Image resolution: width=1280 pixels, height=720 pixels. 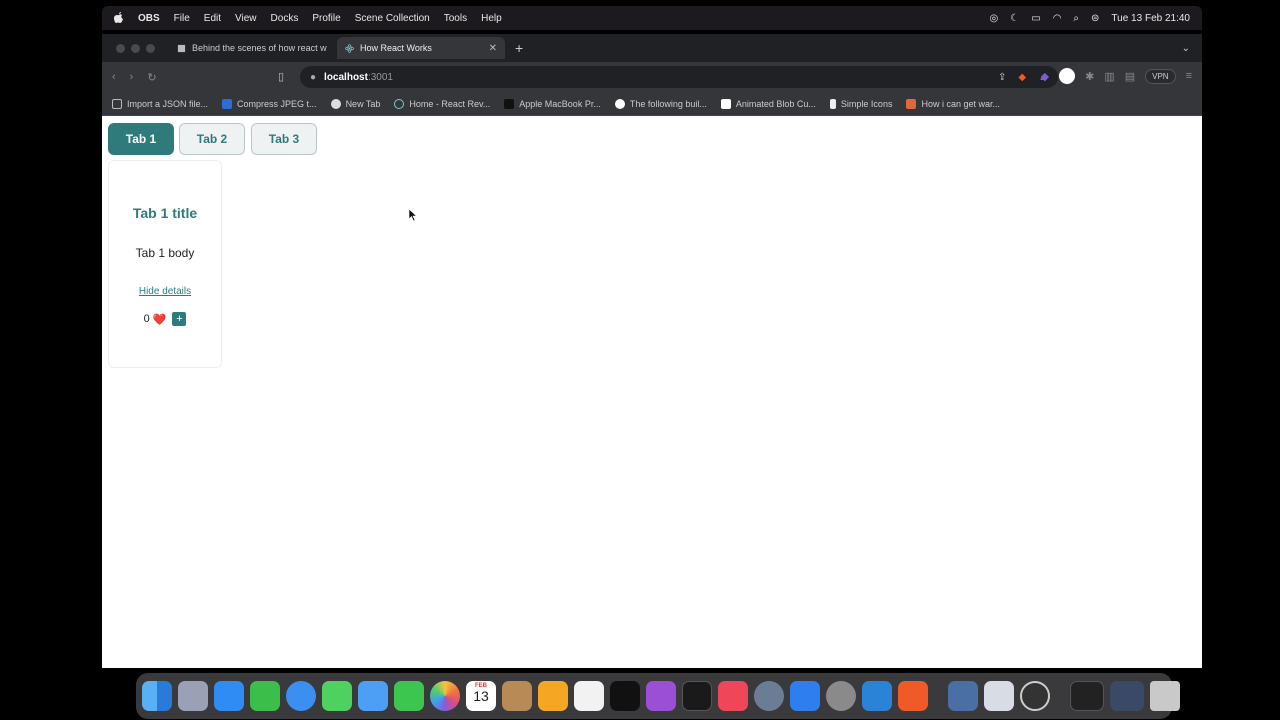 What do you see at coordinates (697, 696) in the screenshot?
I see `terminal-icon` at bounding box center [697, 696].